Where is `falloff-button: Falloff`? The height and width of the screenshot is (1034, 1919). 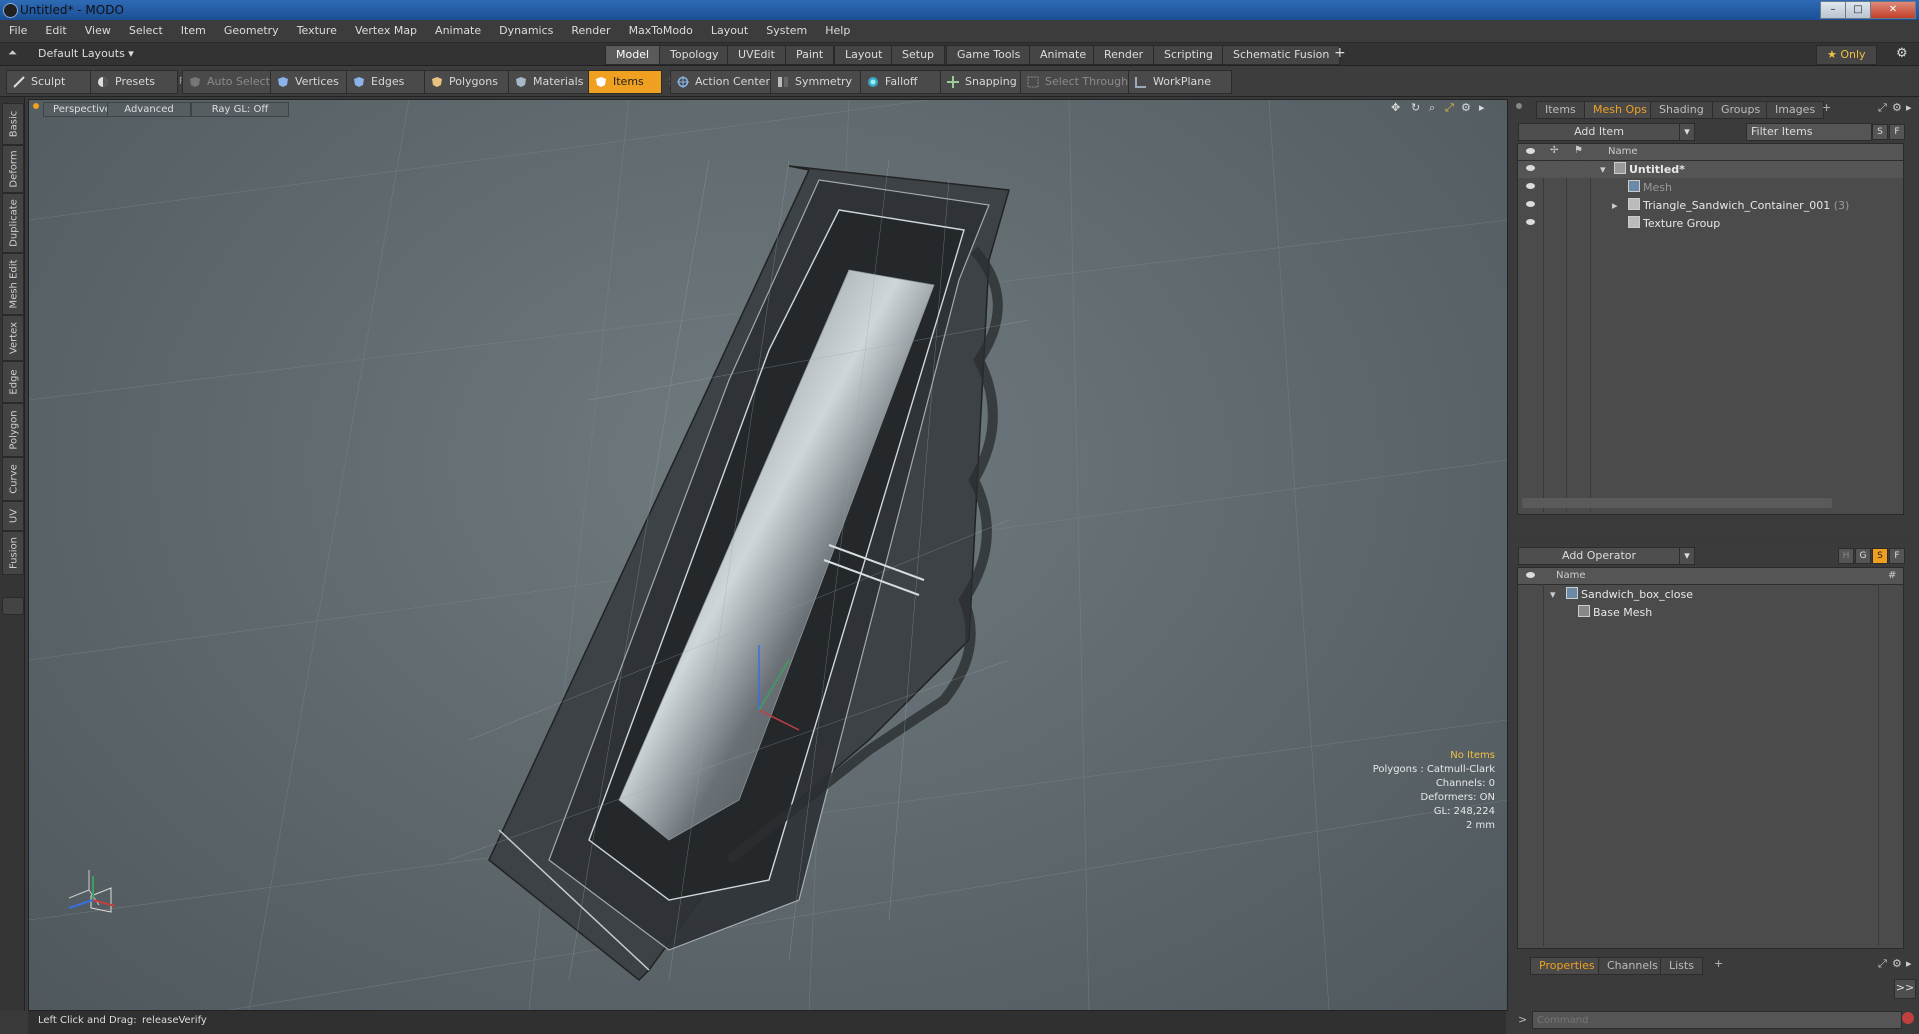 falloff-button: Falloff is located at coordinates (903, 82).